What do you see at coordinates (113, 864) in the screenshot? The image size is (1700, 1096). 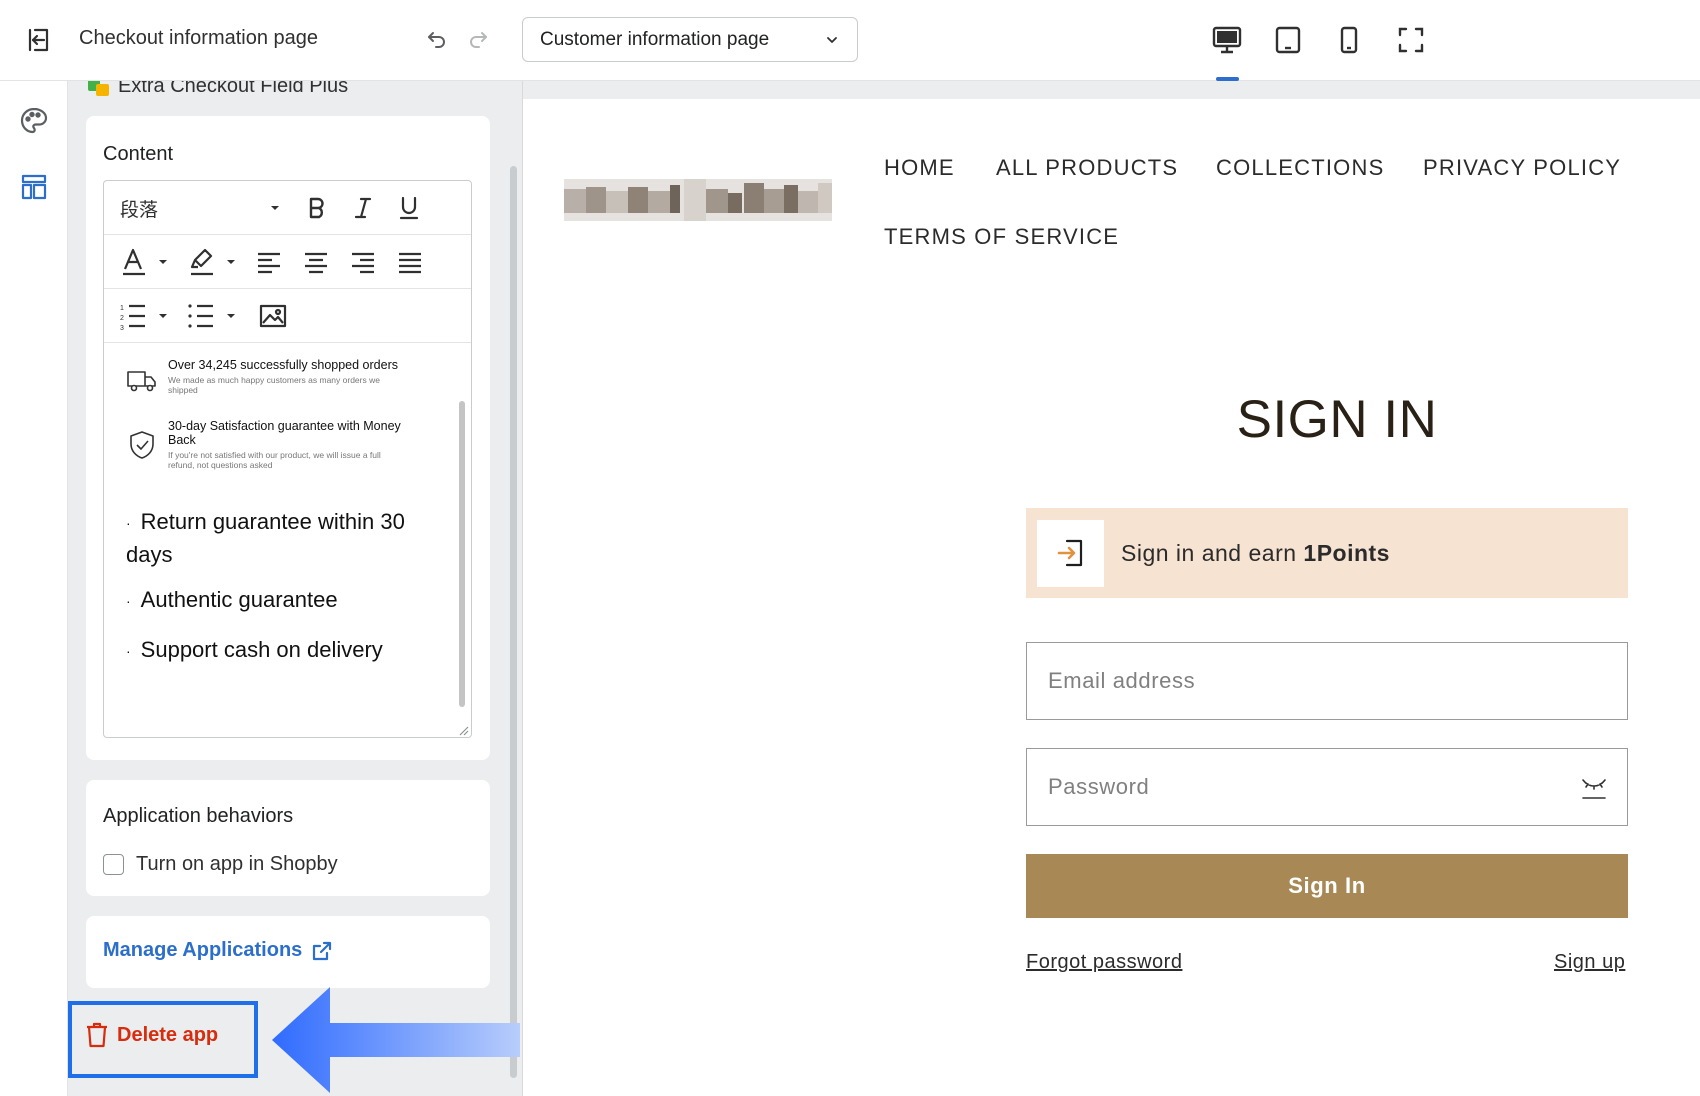 I see `turn-on-app-checkbox` at bounding box center [113, 864].